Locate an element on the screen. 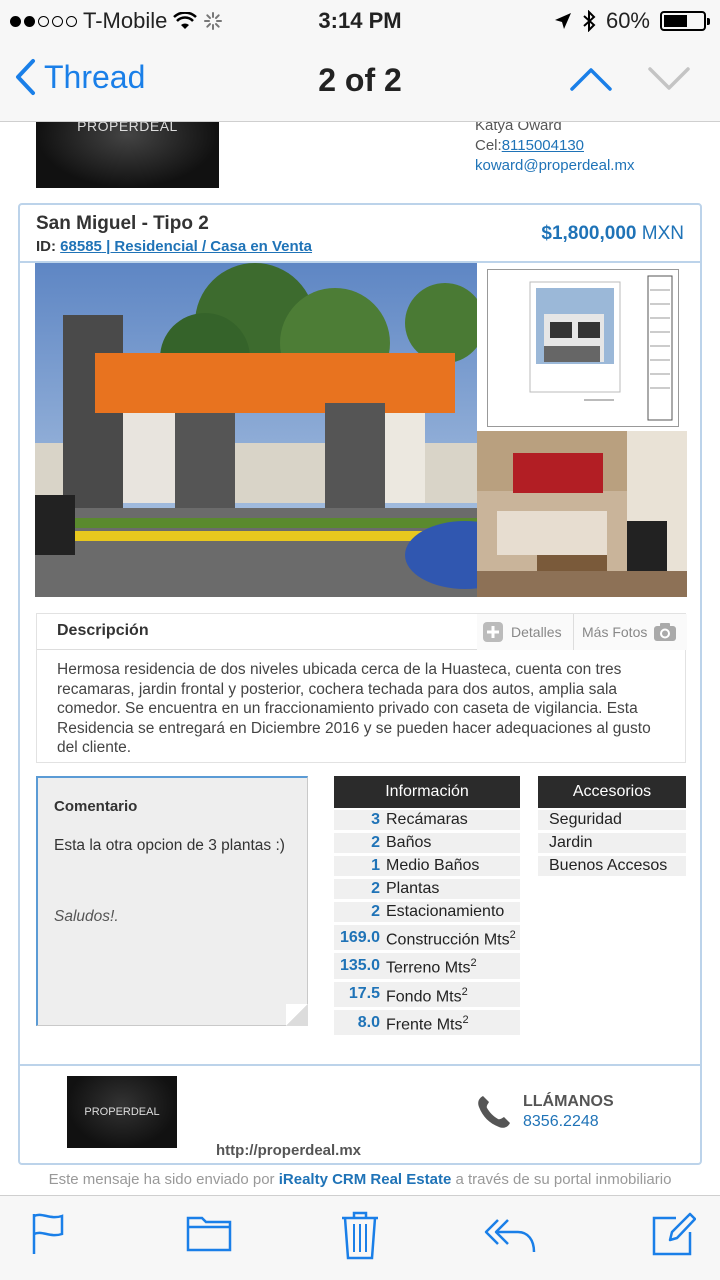  agent-cel: Cel:8115004130 is located at coordinates (554, 146).